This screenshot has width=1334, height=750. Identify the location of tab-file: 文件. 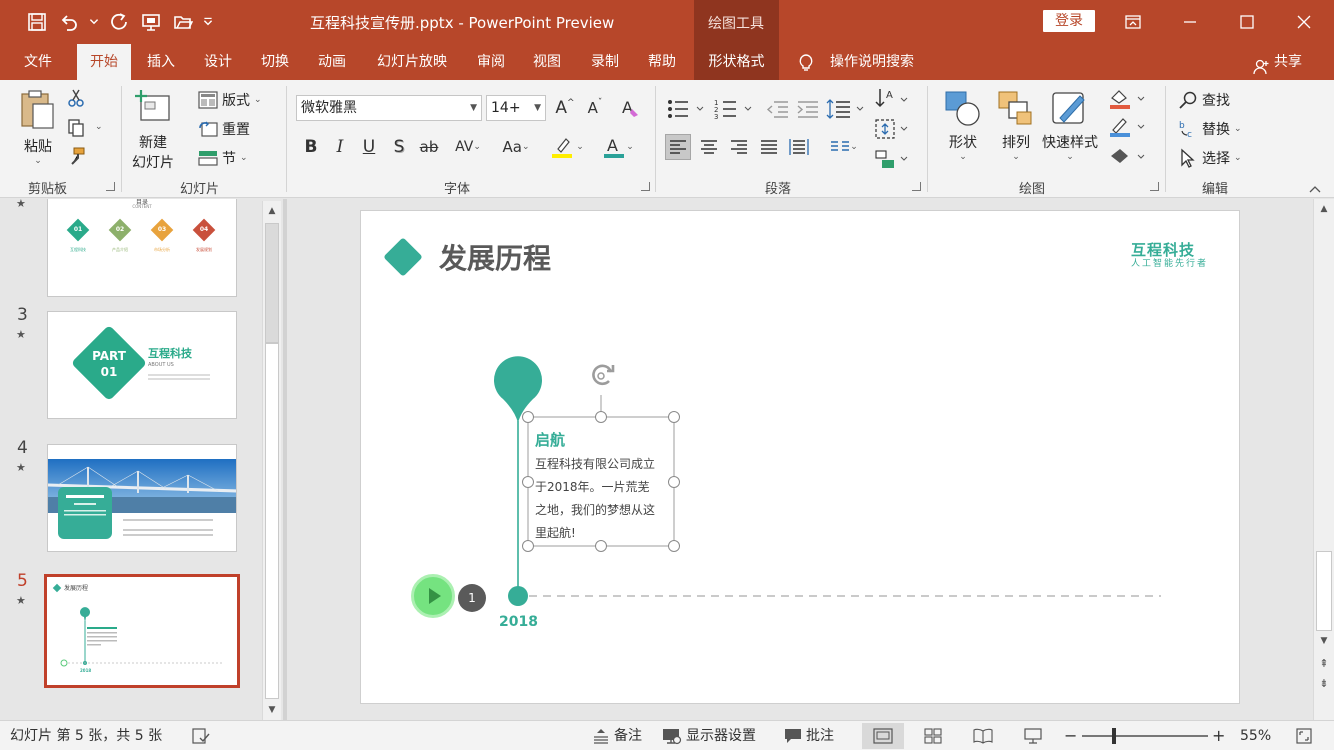
(38, 62).